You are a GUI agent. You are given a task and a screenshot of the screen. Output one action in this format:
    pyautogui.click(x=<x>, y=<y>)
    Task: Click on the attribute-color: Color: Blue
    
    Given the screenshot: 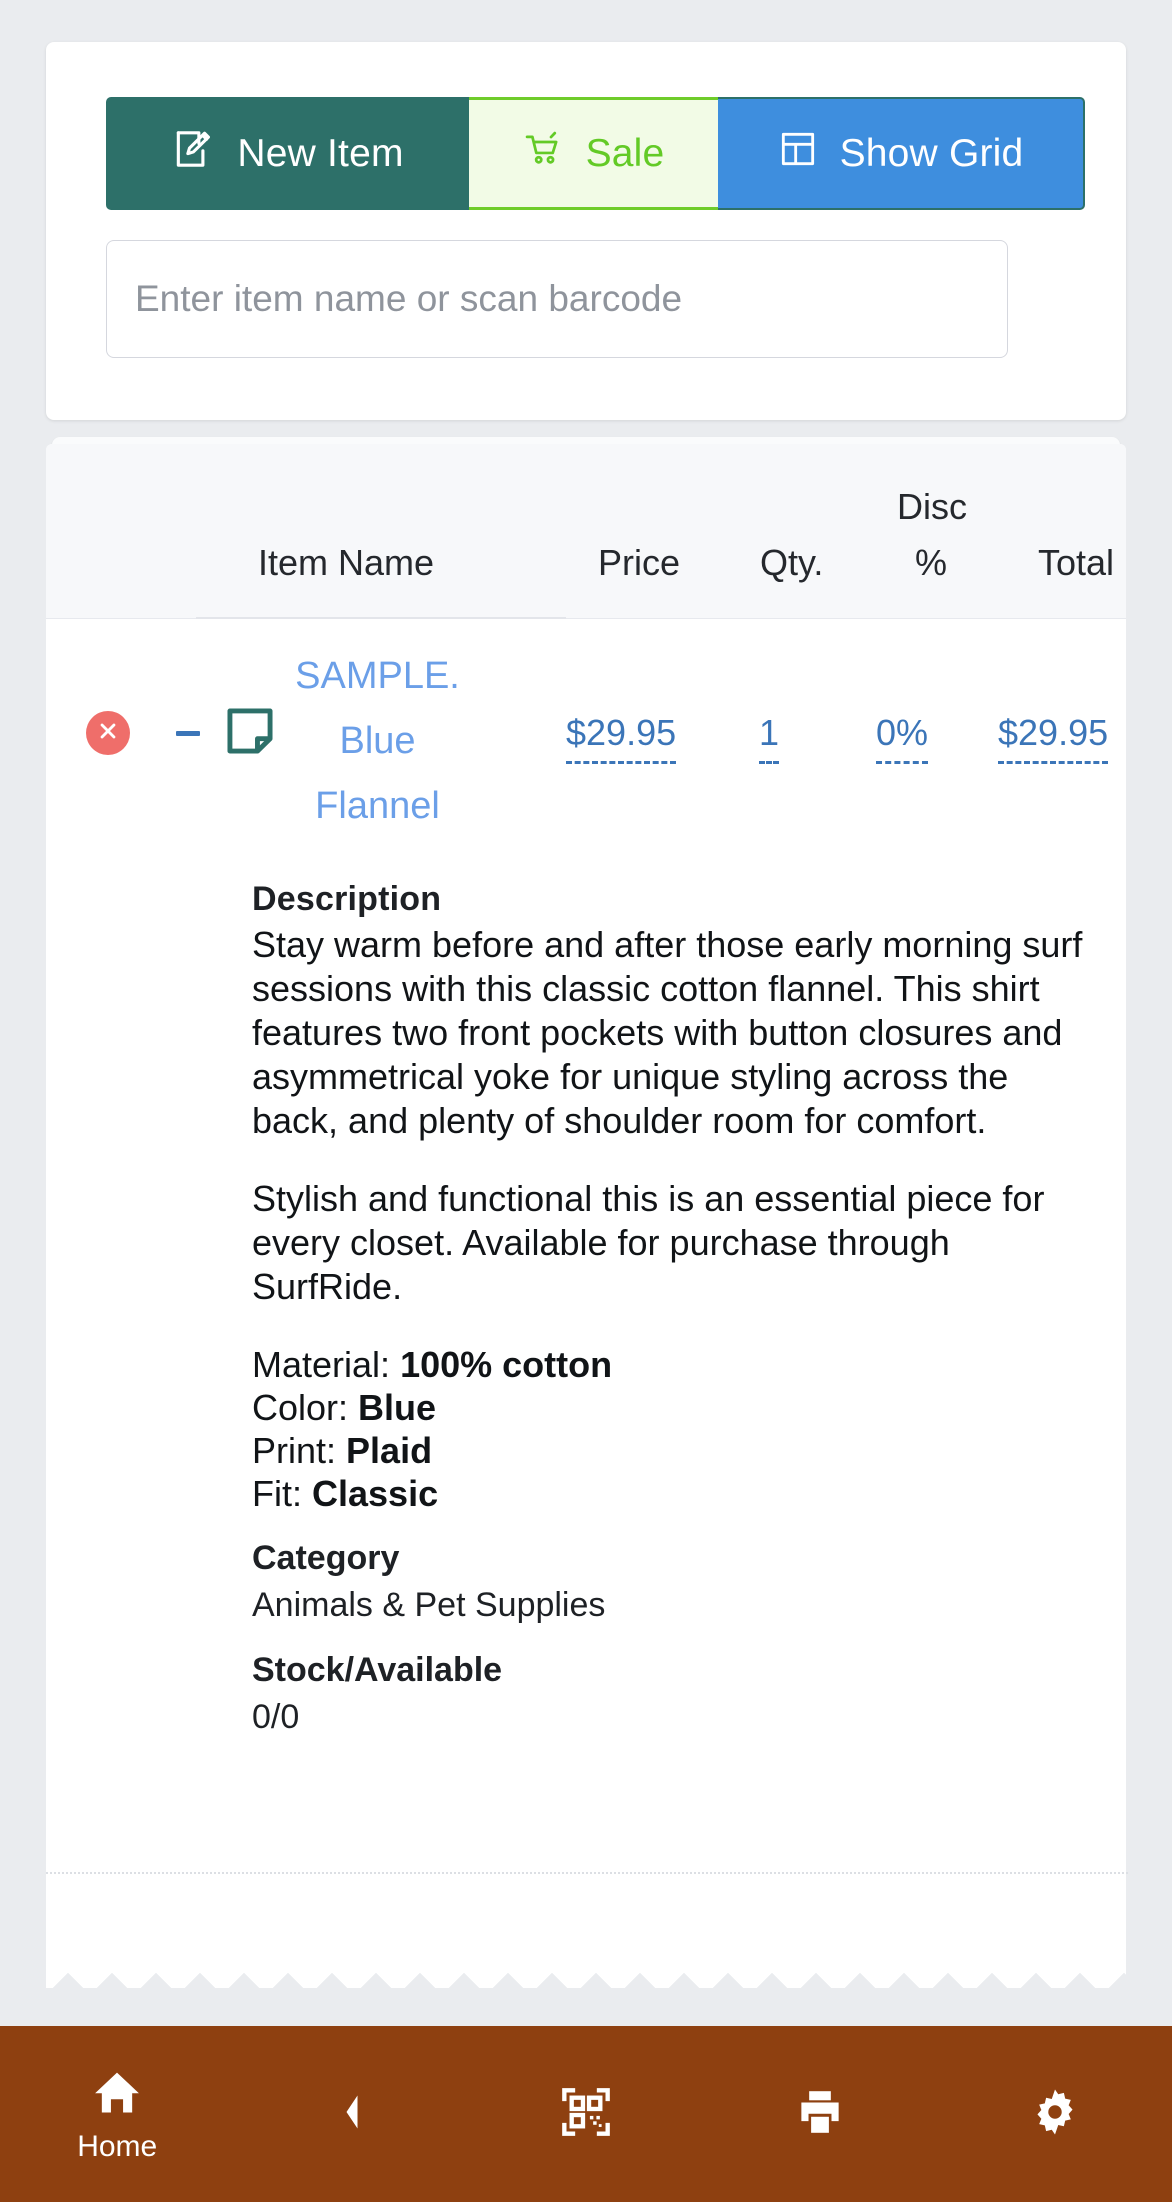 What is the action you would take?
    pyautogui.click(x=672, y=1407)
    